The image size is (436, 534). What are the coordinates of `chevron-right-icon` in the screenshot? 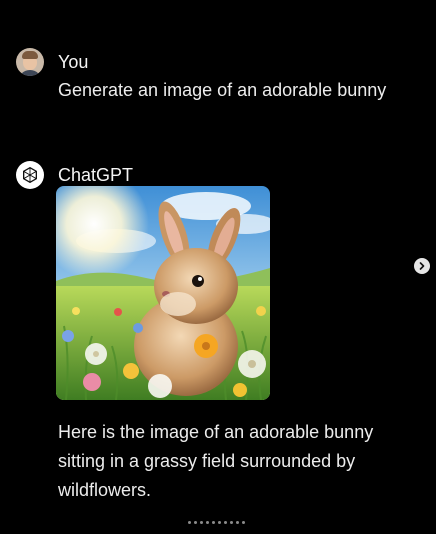 It's located at (422, 266).